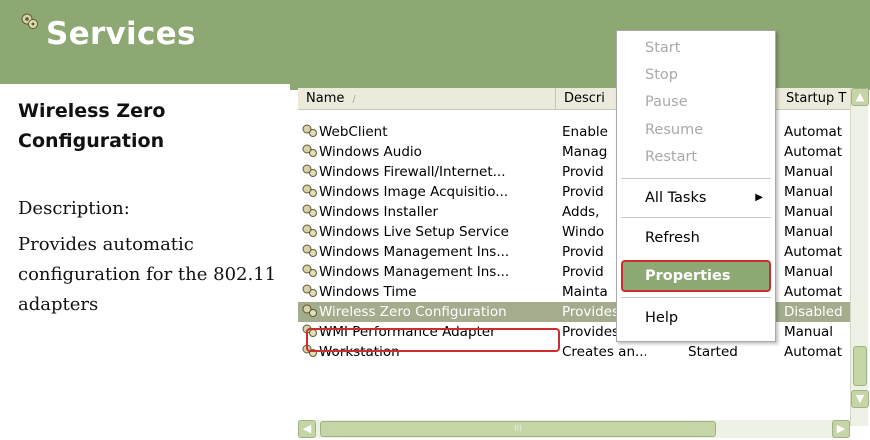 This screenshot has width=870, height=440. What do you see at coordinates (430, 292) in the screenshot?
I see `service-name: Windows Time` at bounding box center [430, 292].